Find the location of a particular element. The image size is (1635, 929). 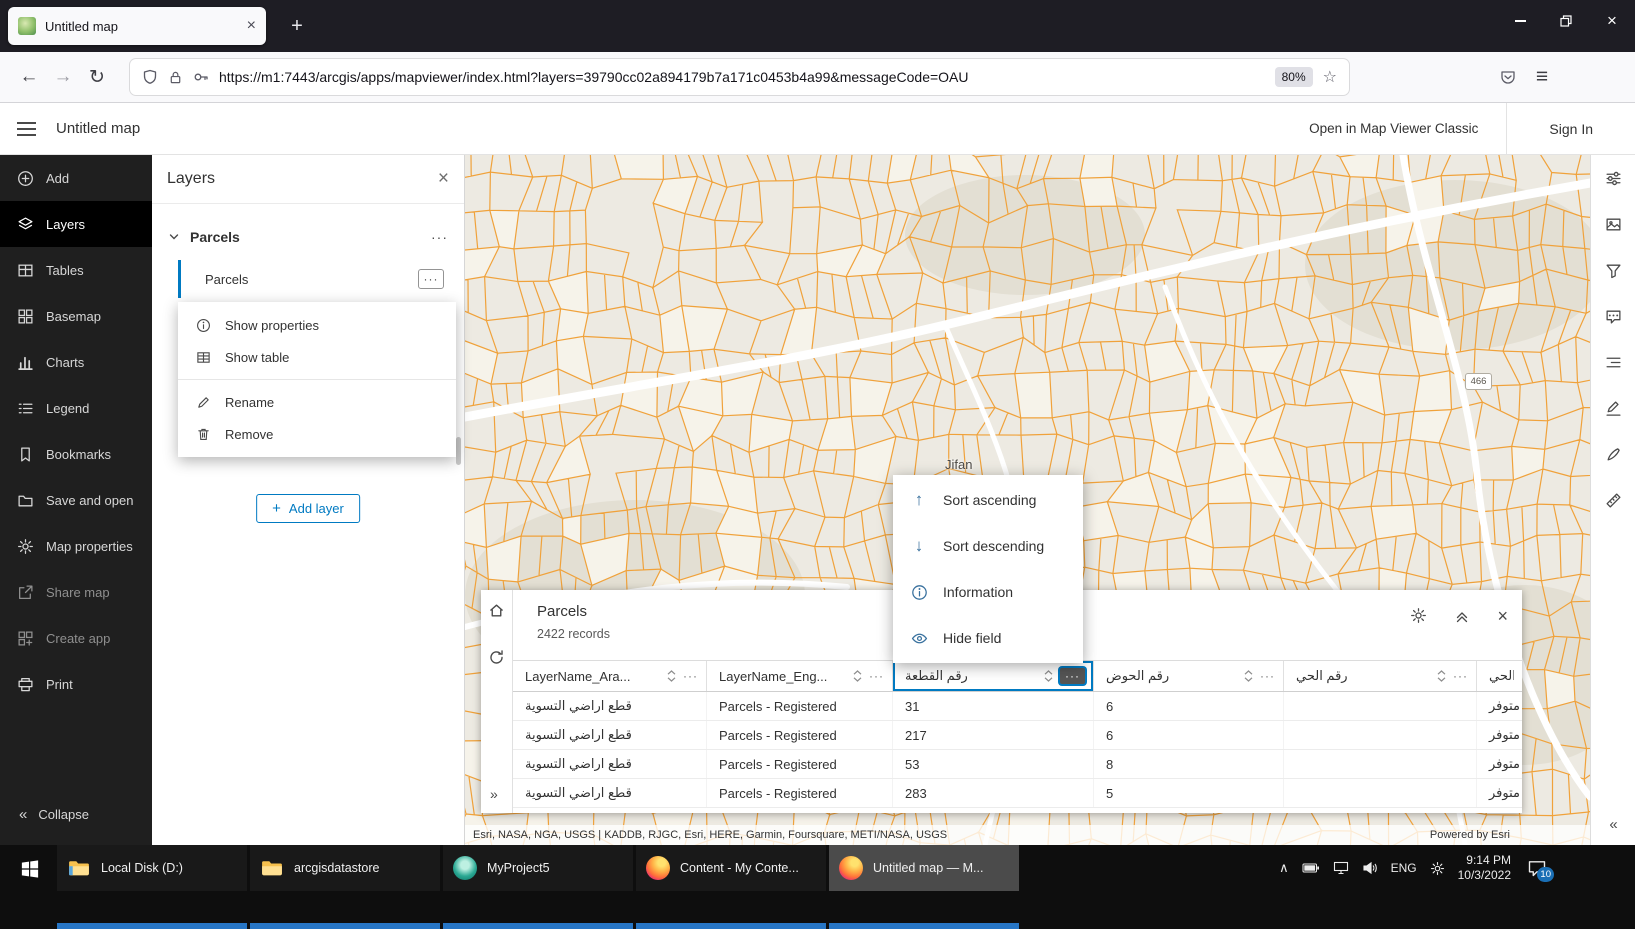

sketch-button is located at coordinates (1613, 408).